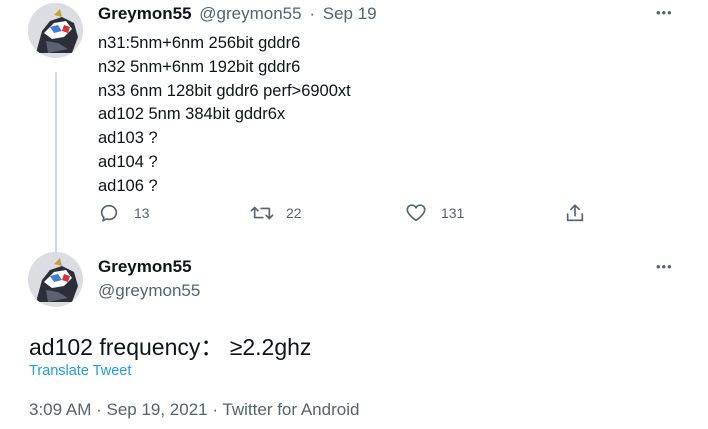 The height and width of the screenshot is (429, 708). Describe the element at coordinates (170, 347) in the screenshot. I see `tweet-text: ad102 frequency： ≥2.2ghz` at that location.